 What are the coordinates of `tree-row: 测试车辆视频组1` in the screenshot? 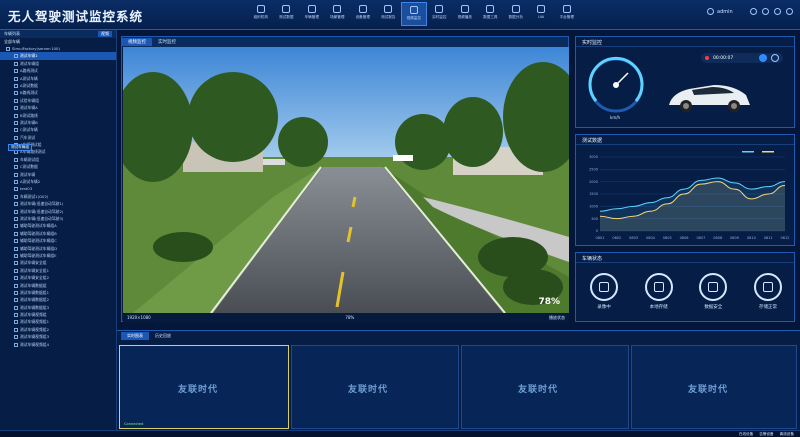 It's located at (58, 321).